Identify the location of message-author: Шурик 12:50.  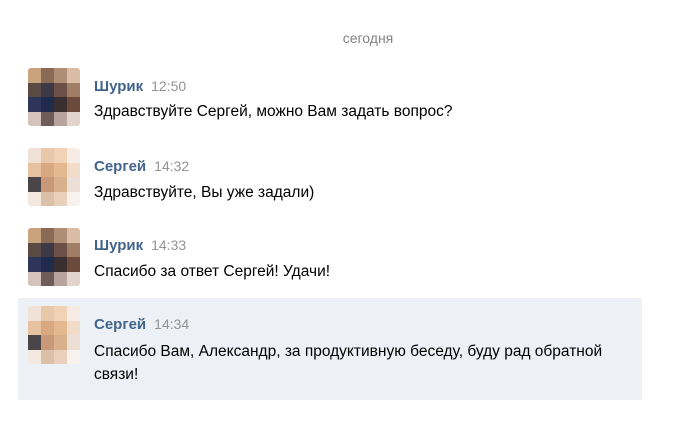
(140, 86).